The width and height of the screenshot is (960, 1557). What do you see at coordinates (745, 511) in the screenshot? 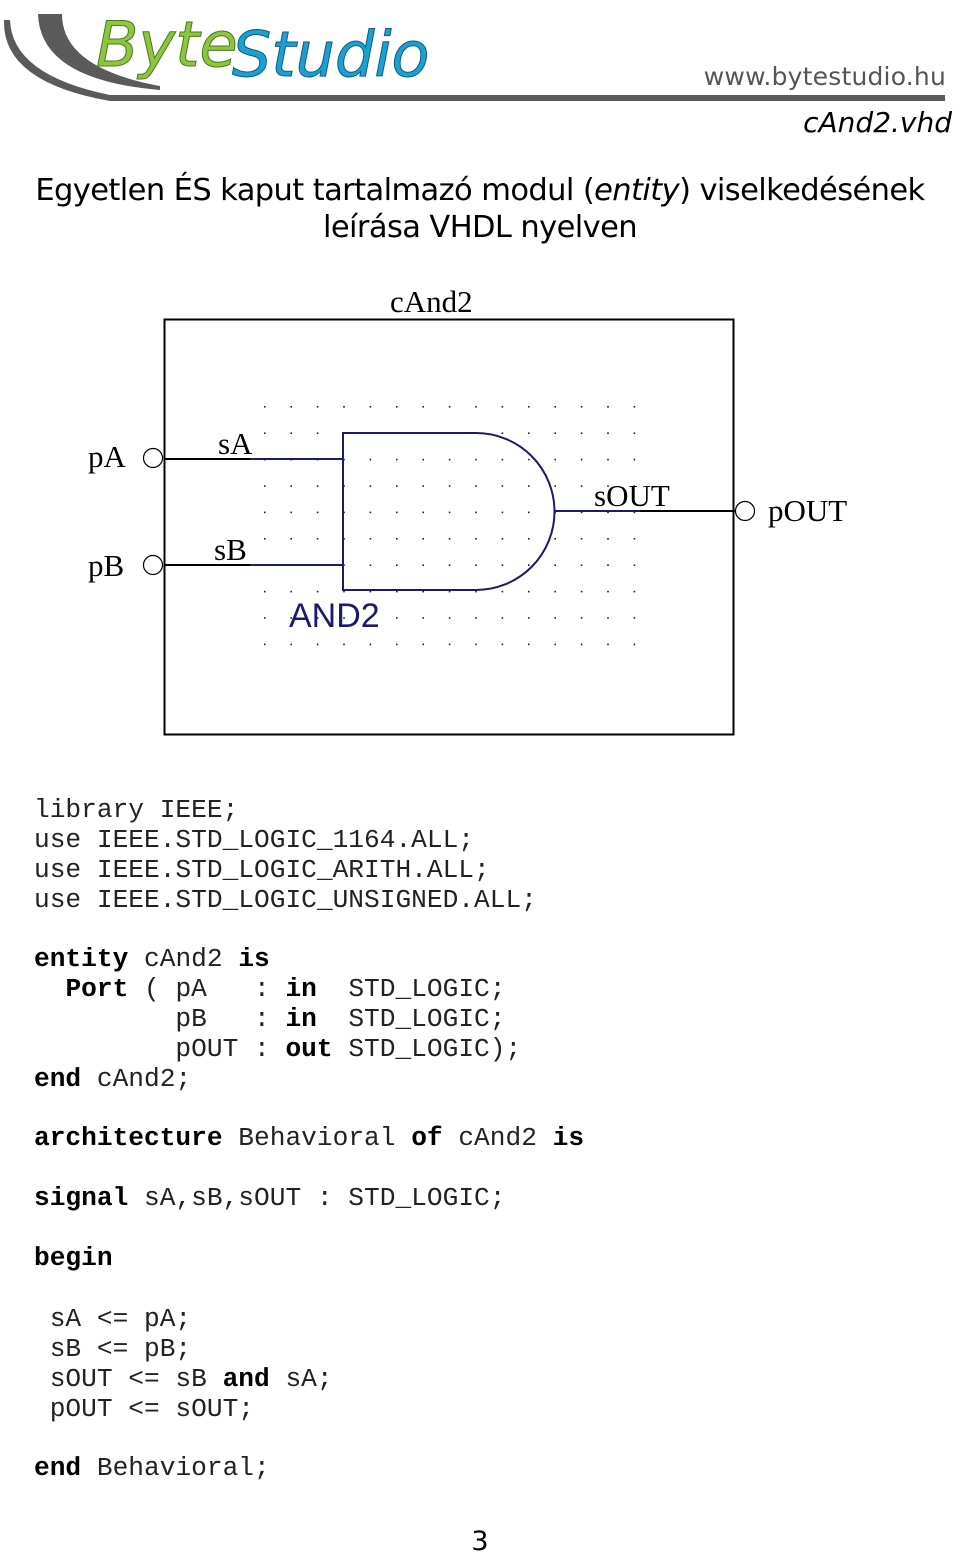
I see `port-pOUT-icon` at bounding box center [745, 511].